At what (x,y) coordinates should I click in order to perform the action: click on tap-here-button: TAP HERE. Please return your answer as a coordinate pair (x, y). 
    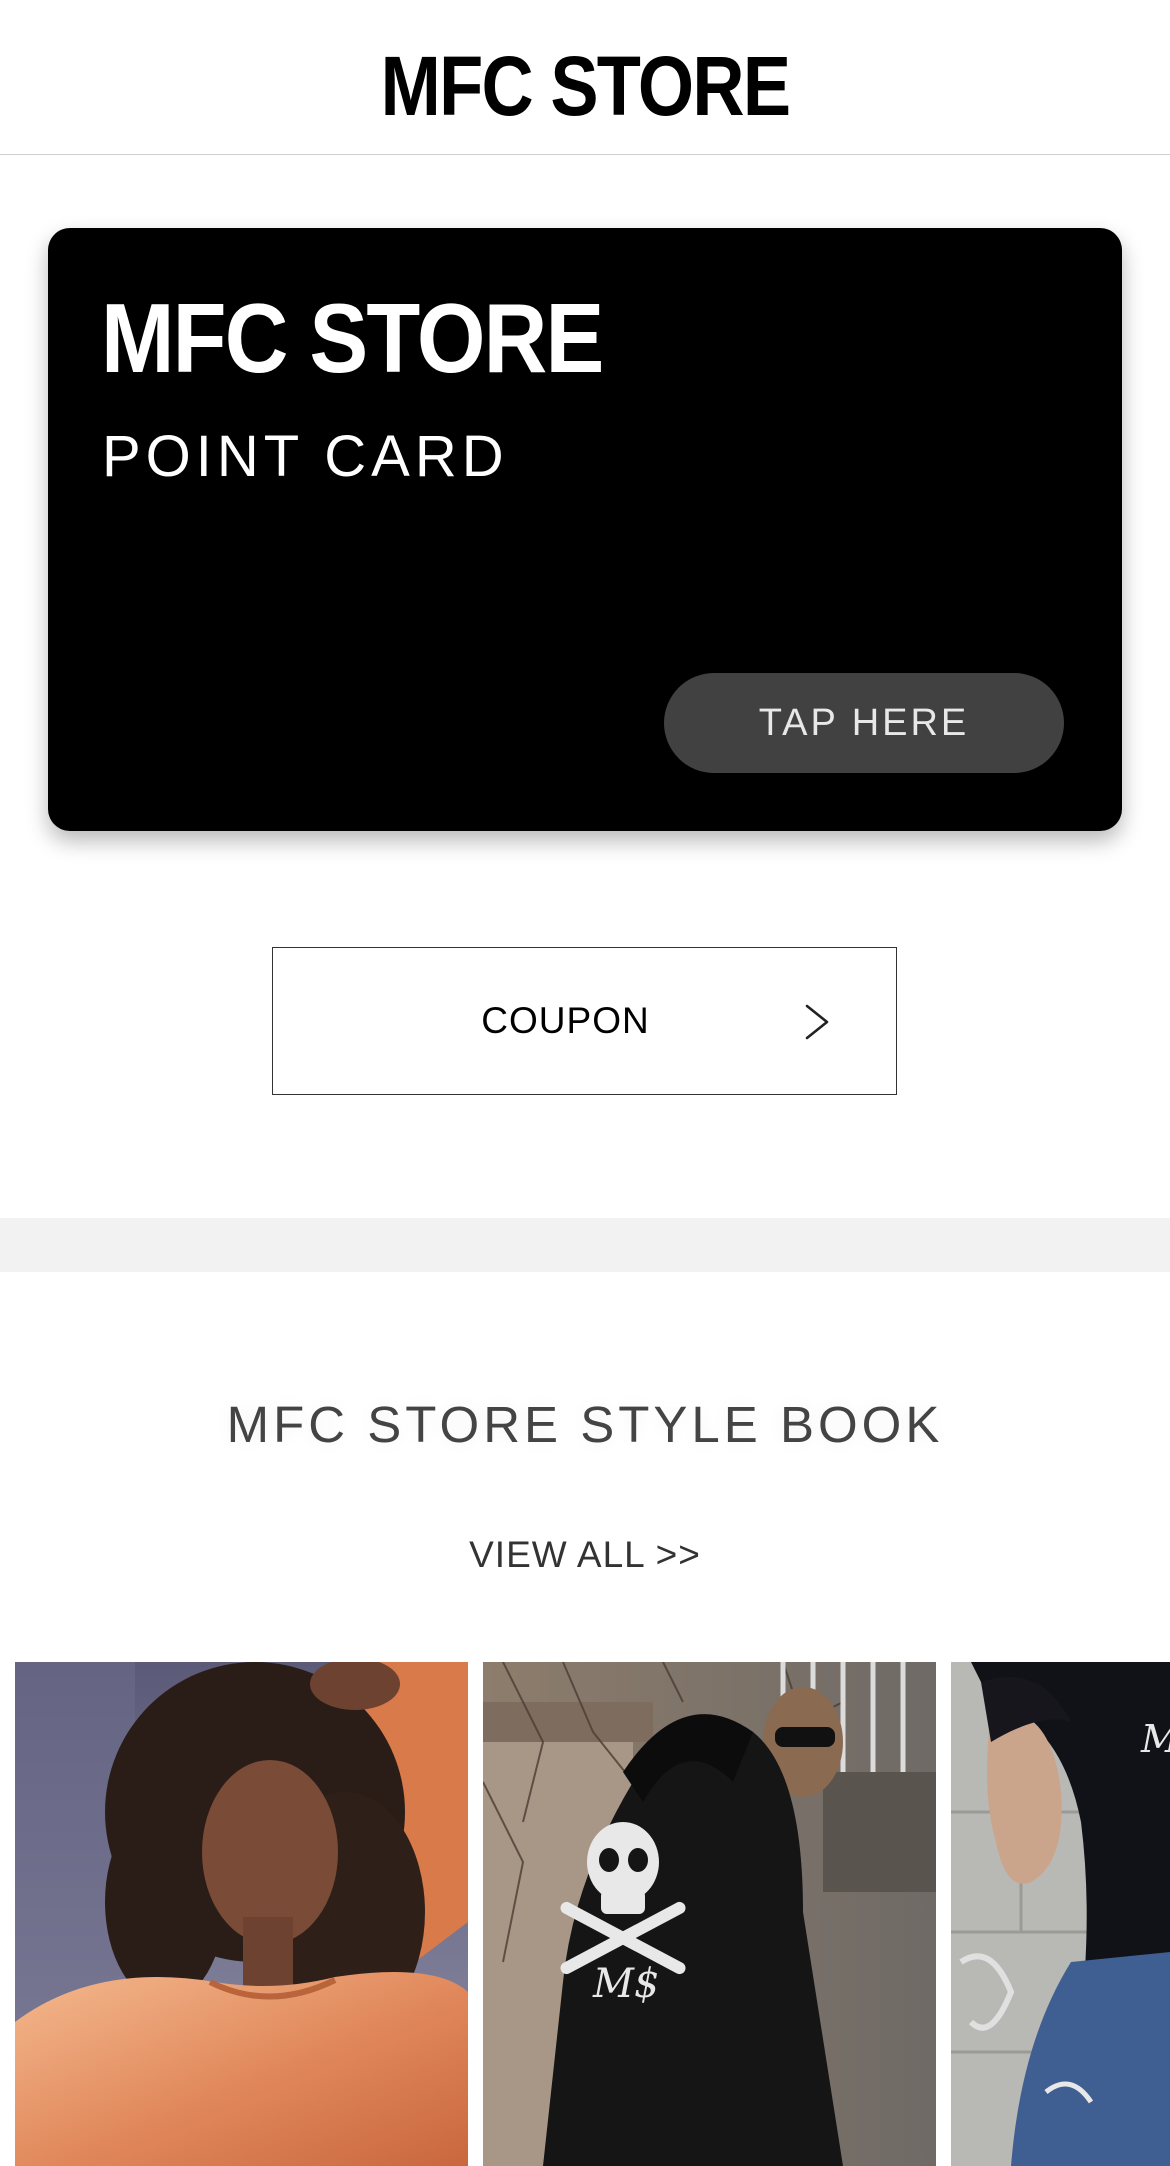
    Looking at the image, I should click on (864, 723).